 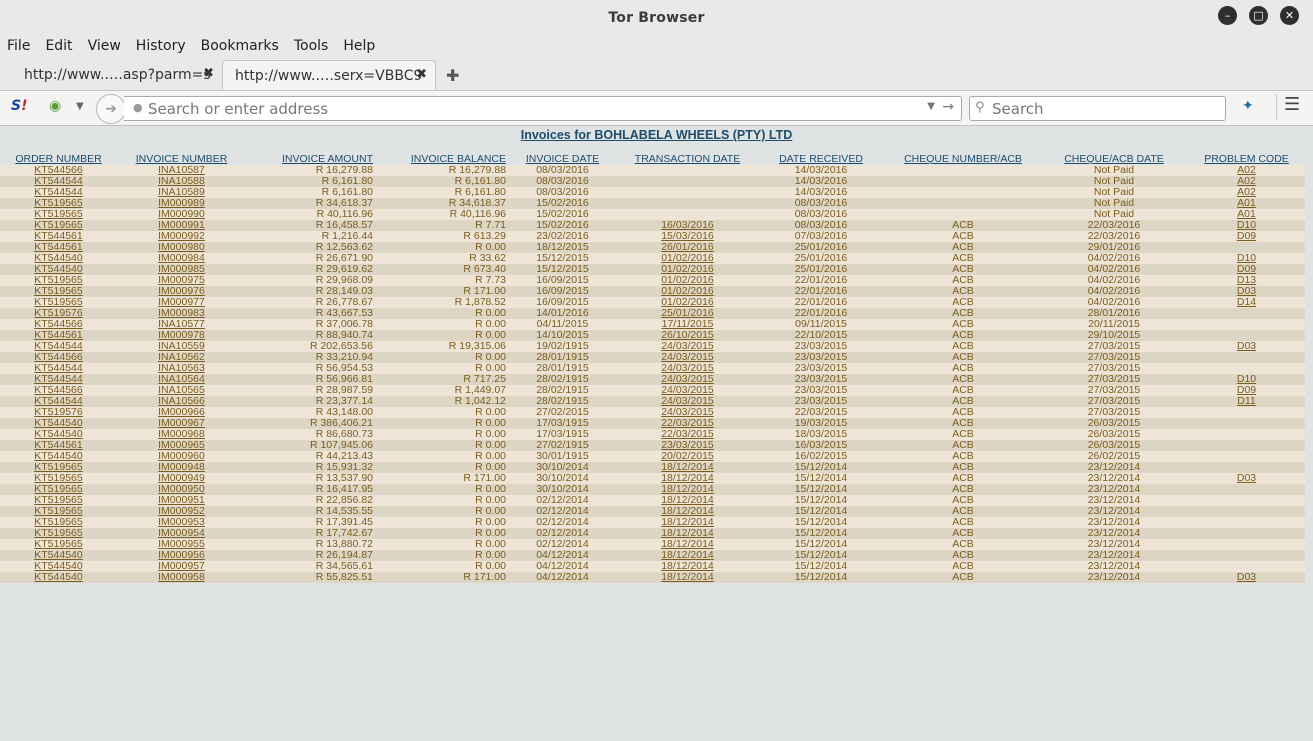 I want to click on menu-file: File, so click(x=18, y=46).